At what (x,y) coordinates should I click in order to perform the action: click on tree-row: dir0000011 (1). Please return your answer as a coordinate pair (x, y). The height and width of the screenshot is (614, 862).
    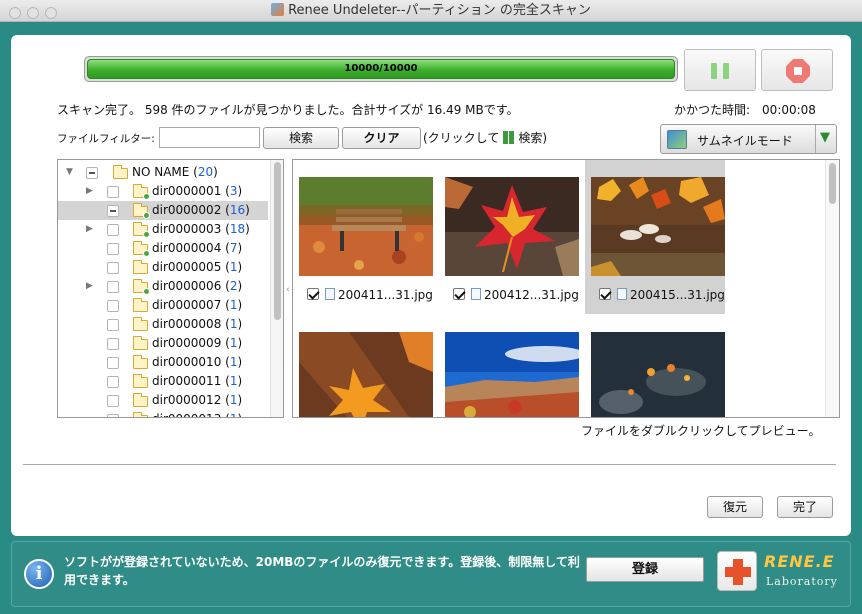
    Looking at the image, I should click on (163, 381).